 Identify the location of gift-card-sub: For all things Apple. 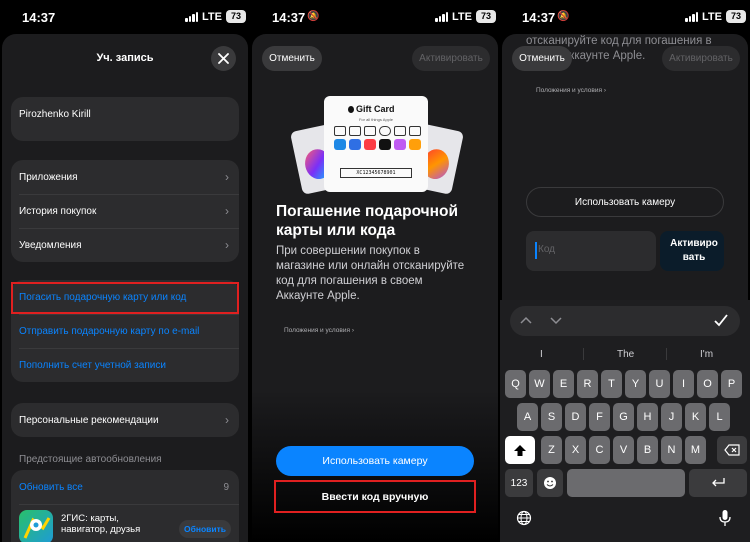
(376, 119).